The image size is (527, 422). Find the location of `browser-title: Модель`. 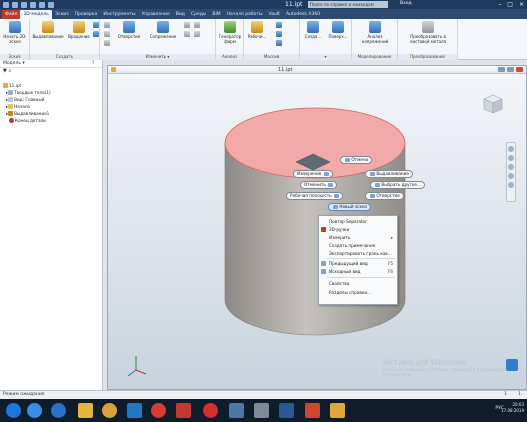

browser-title: Модель is located at coordinates (12, 63).